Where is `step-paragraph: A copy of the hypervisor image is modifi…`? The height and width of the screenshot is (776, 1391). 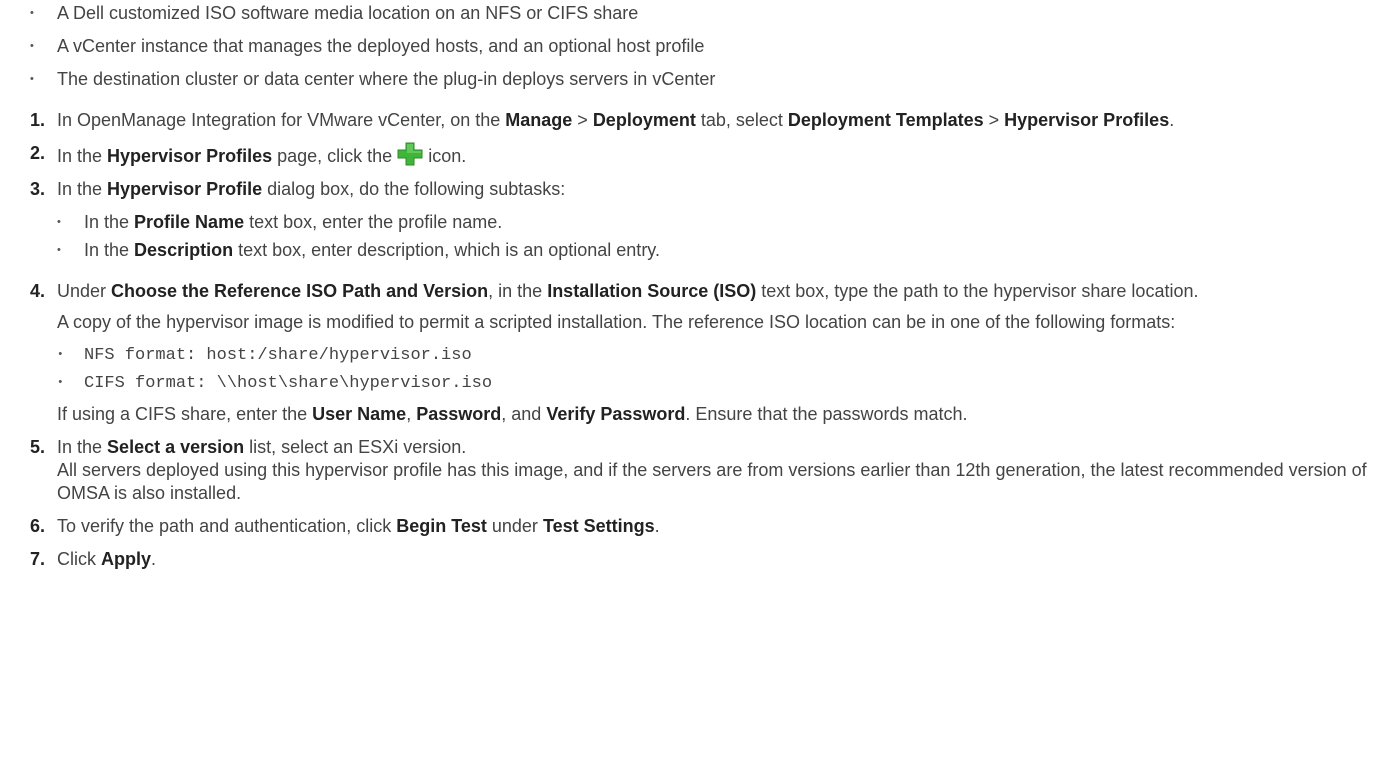
step-paragraph: A copy of the hypervisor image is modifi… is located at coordinates (616, 322).